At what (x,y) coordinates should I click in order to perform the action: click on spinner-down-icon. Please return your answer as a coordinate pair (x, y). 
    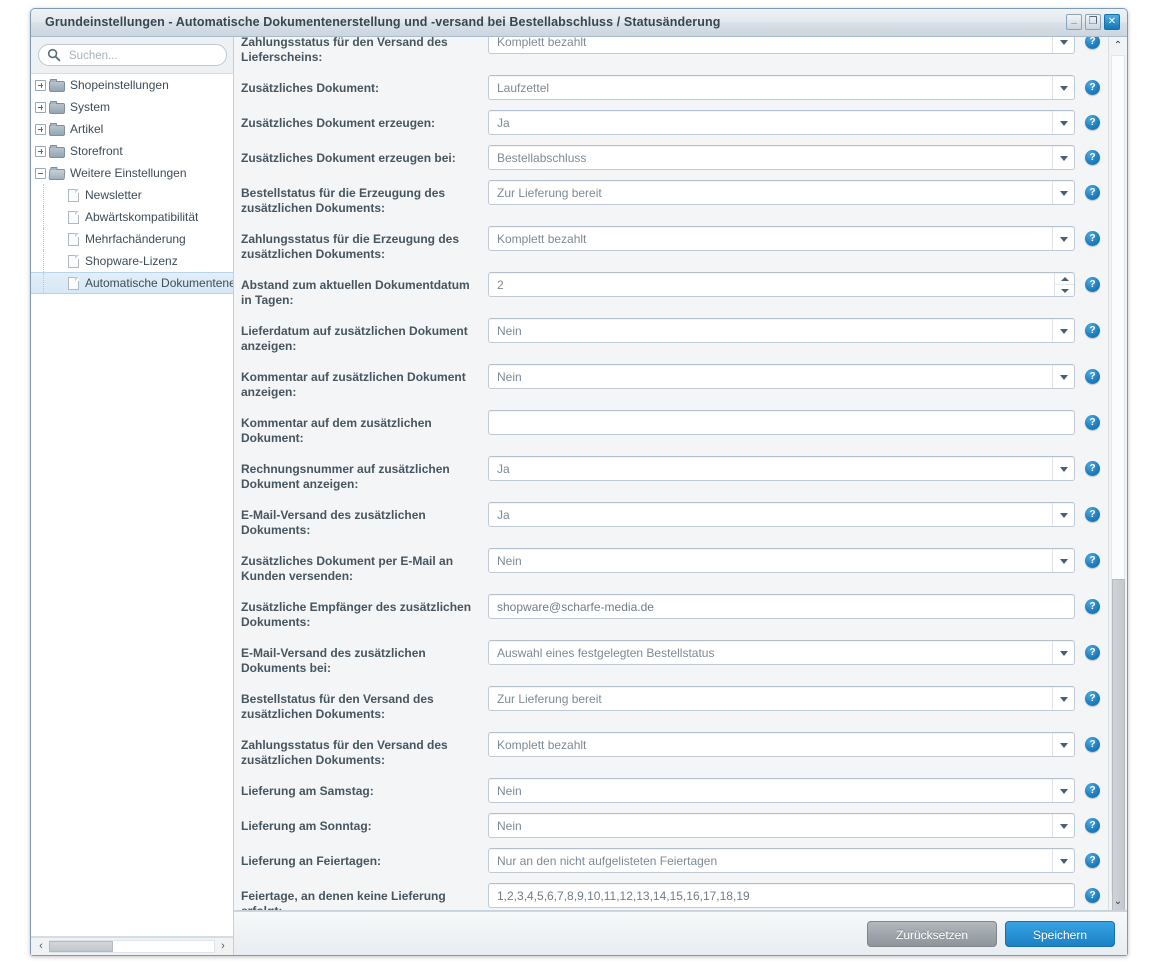
    Looking at the image, I should click on (1064, 290).